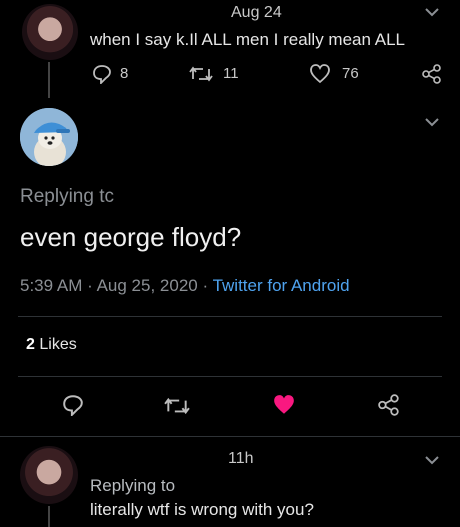 This screenshot has height=527, width=460. I want to click on tweet-date: Aug 25, 2020, so click(147, 285).